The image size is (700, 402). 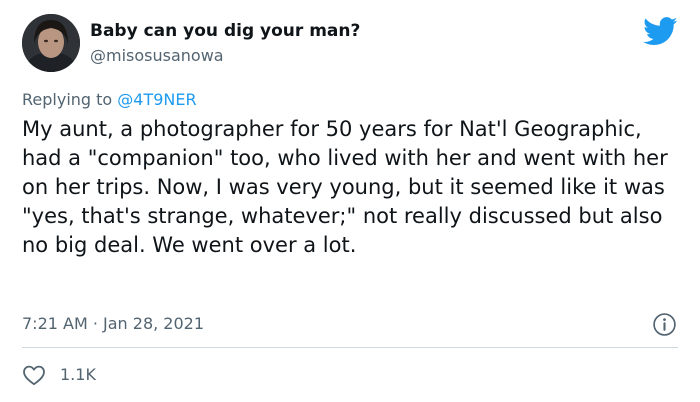 What do you see at coordinates (113, 323) in the screenshot?
I see `timestamp: 7:21 AM · Jan 28, 2021` at bounding box center [113, 323].